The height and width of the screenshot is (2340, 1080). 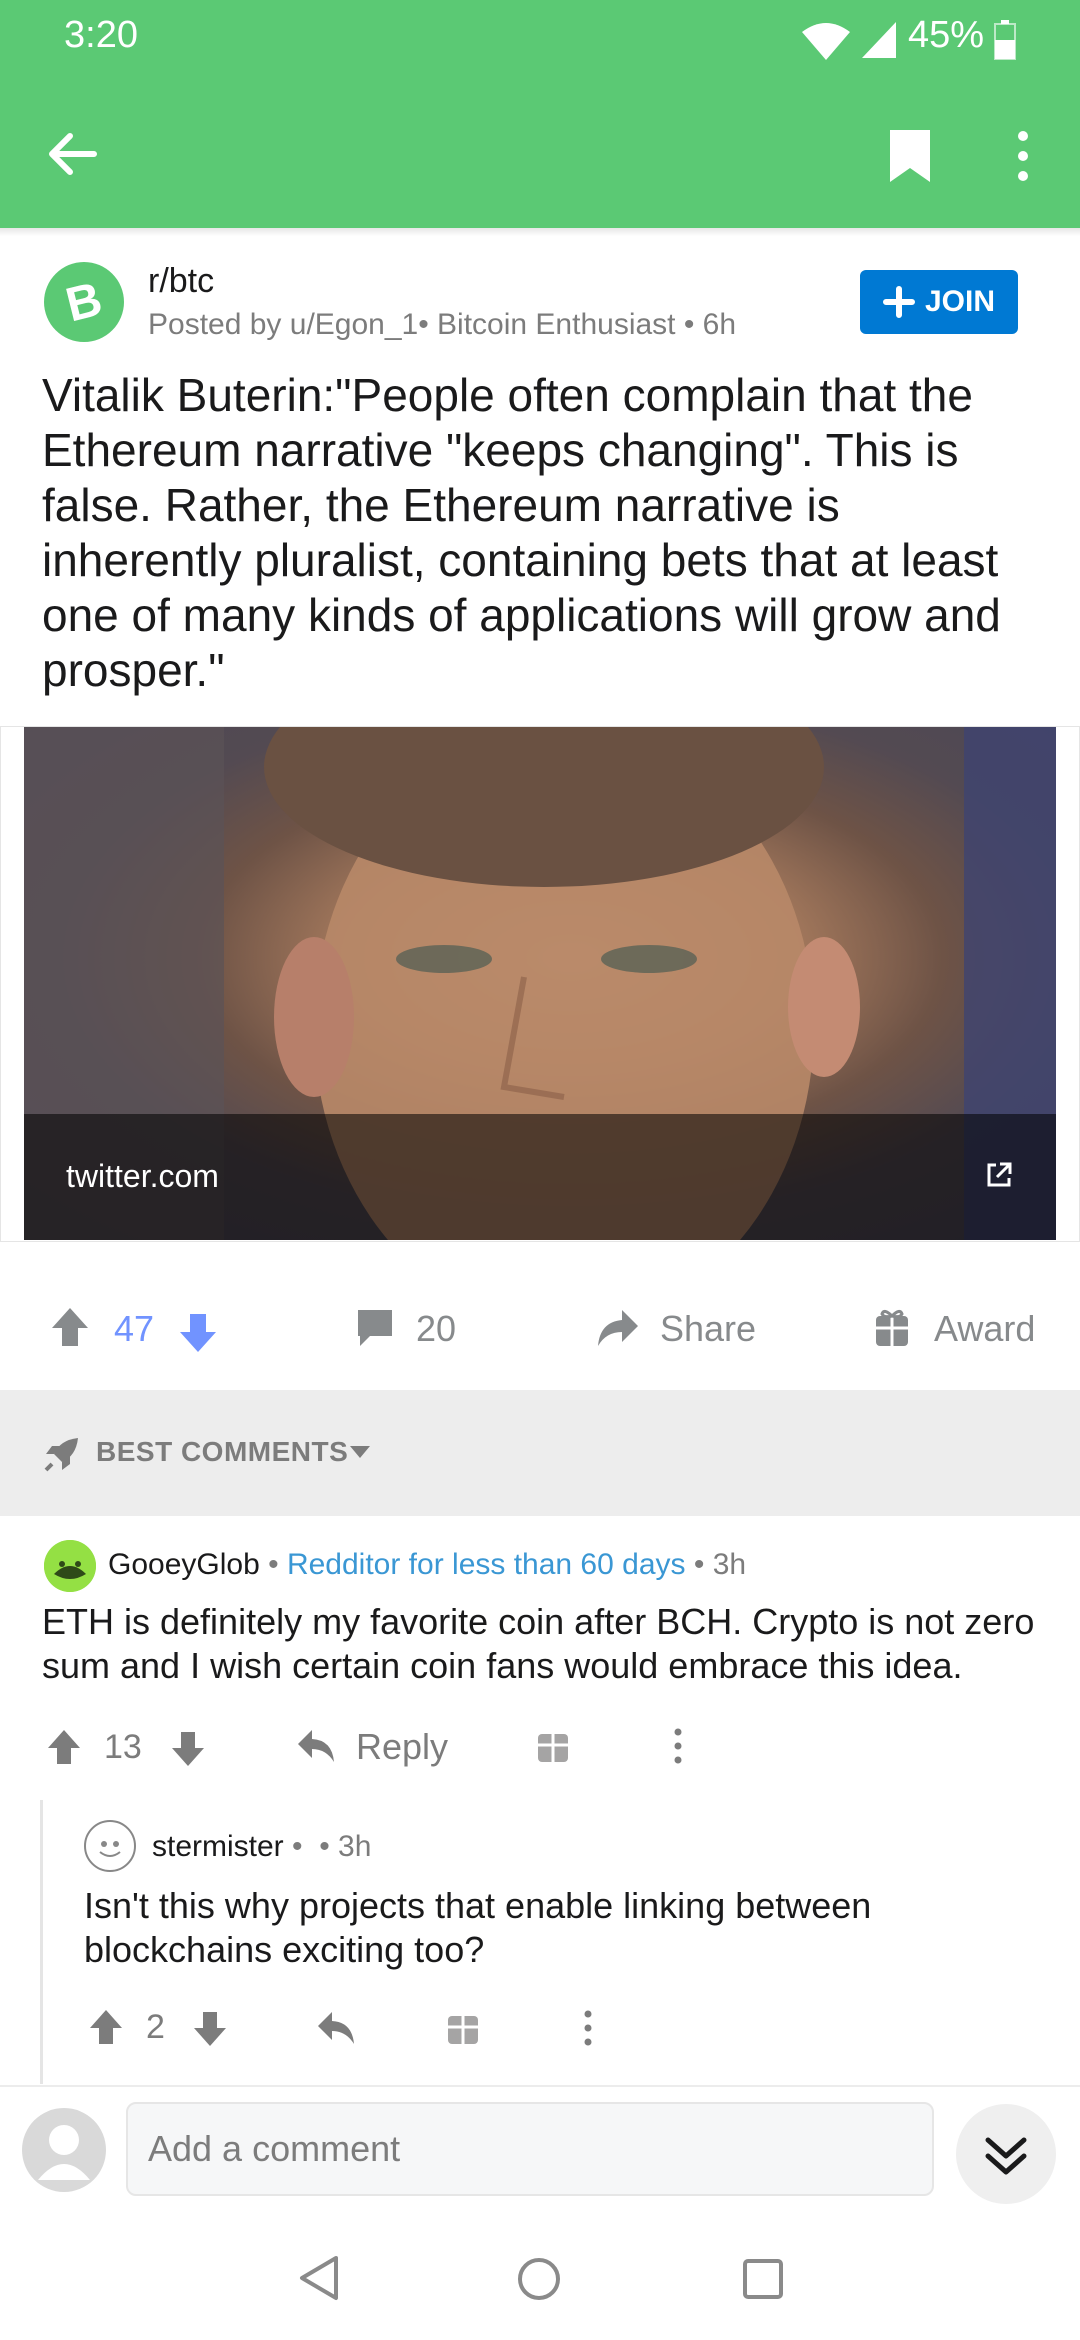 I want to click on nav-home-icon, so click(x=539, y=2279).